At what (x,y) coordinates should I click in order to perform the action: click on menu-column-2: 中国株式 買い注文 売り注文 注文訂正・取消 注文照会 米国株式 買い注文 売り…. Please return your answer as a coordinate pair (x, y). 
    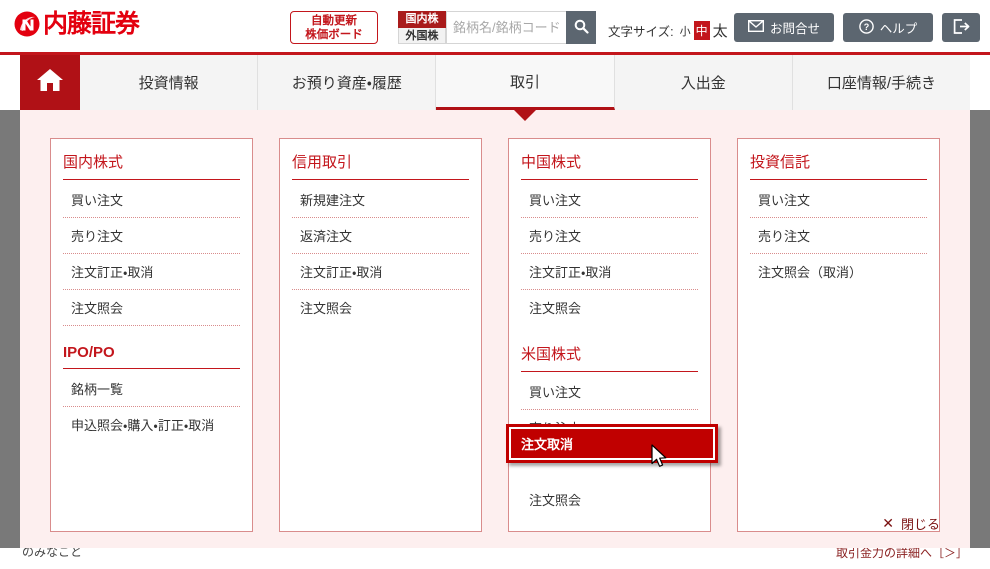
    Looking at the image, I should click on (609, 335).